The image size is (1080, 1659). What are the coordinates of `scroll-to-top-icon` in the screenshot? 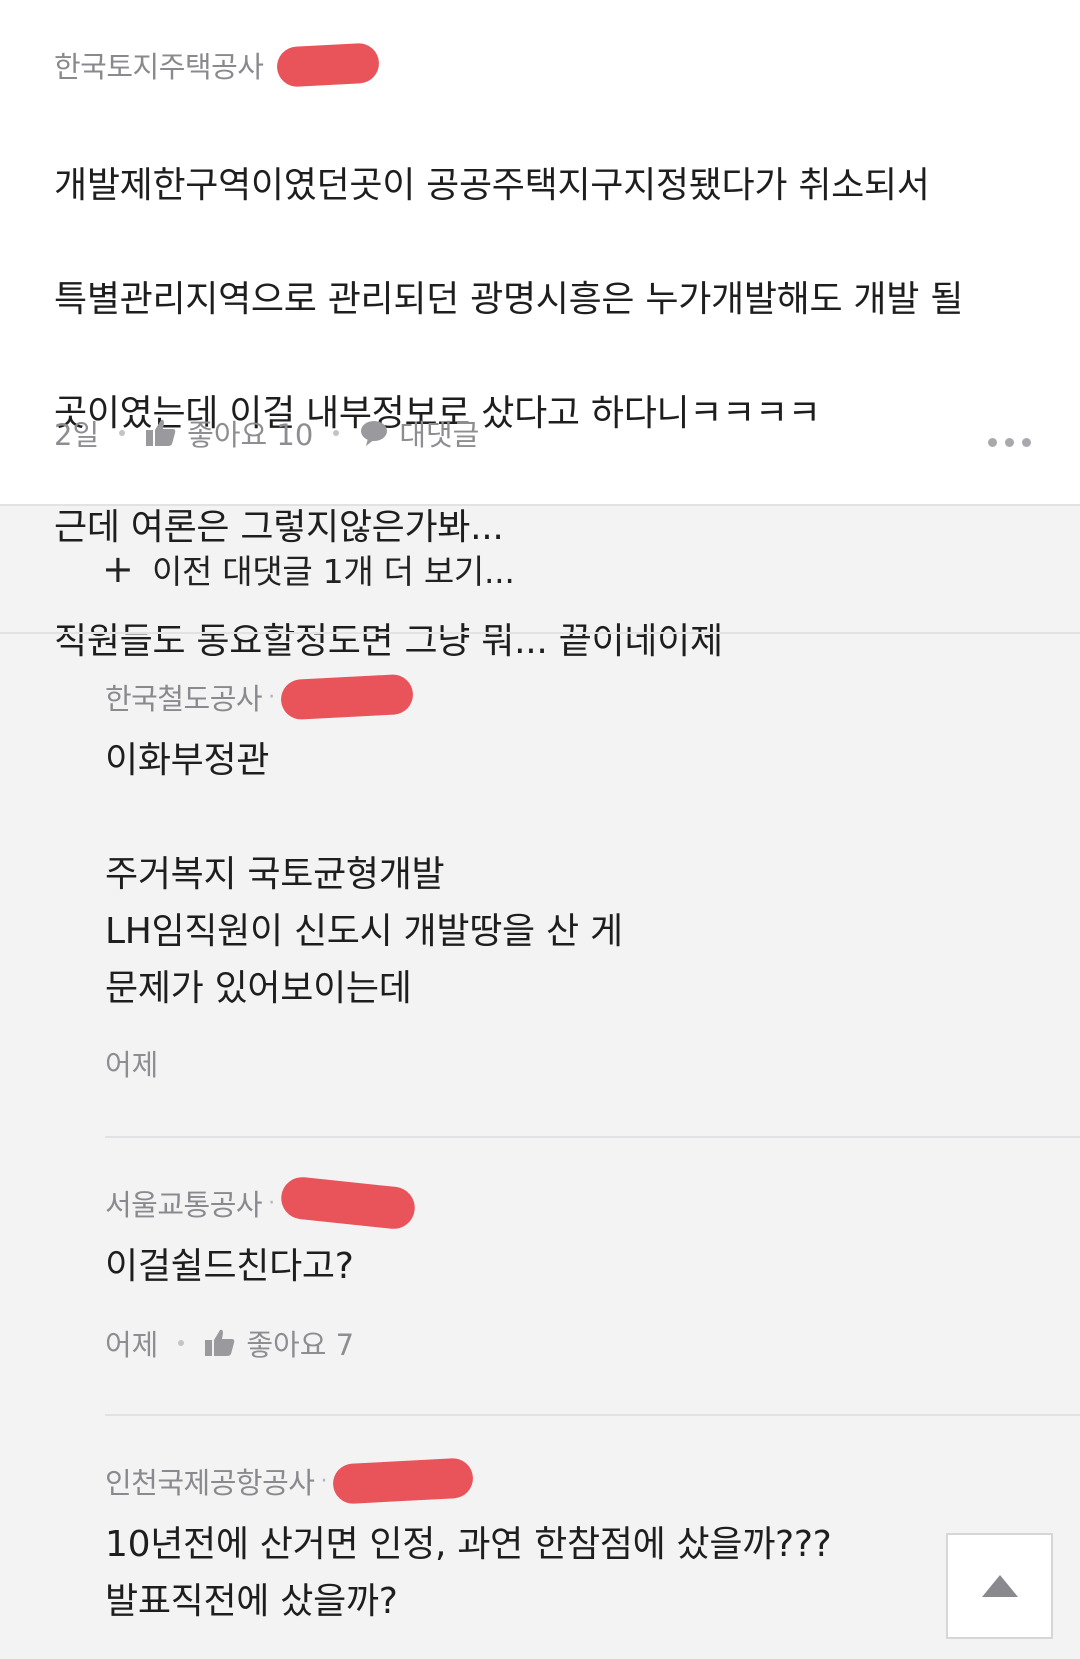 It's located at (999, 1586).